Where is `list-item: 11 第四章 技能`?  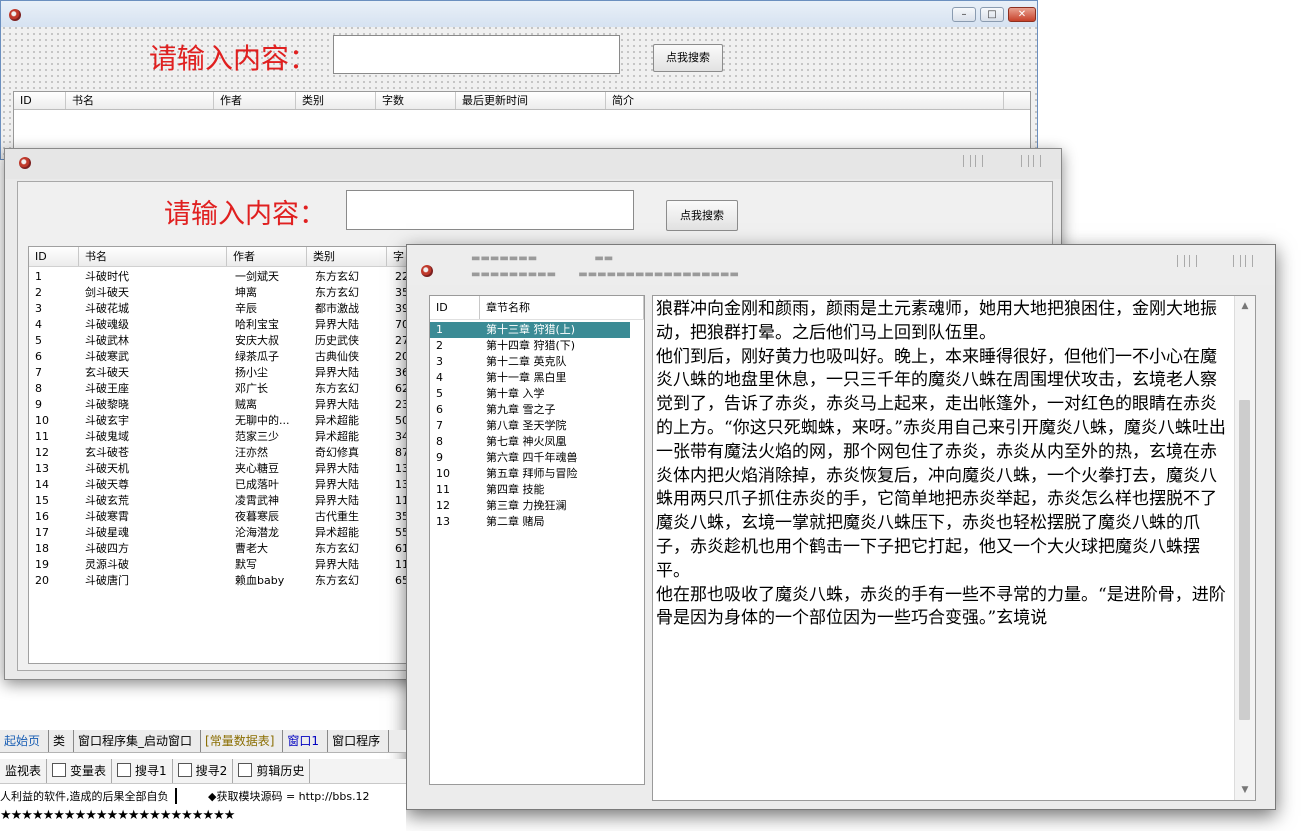
list-item: 11 第四章 技能 is located at coordinates (537, 490).